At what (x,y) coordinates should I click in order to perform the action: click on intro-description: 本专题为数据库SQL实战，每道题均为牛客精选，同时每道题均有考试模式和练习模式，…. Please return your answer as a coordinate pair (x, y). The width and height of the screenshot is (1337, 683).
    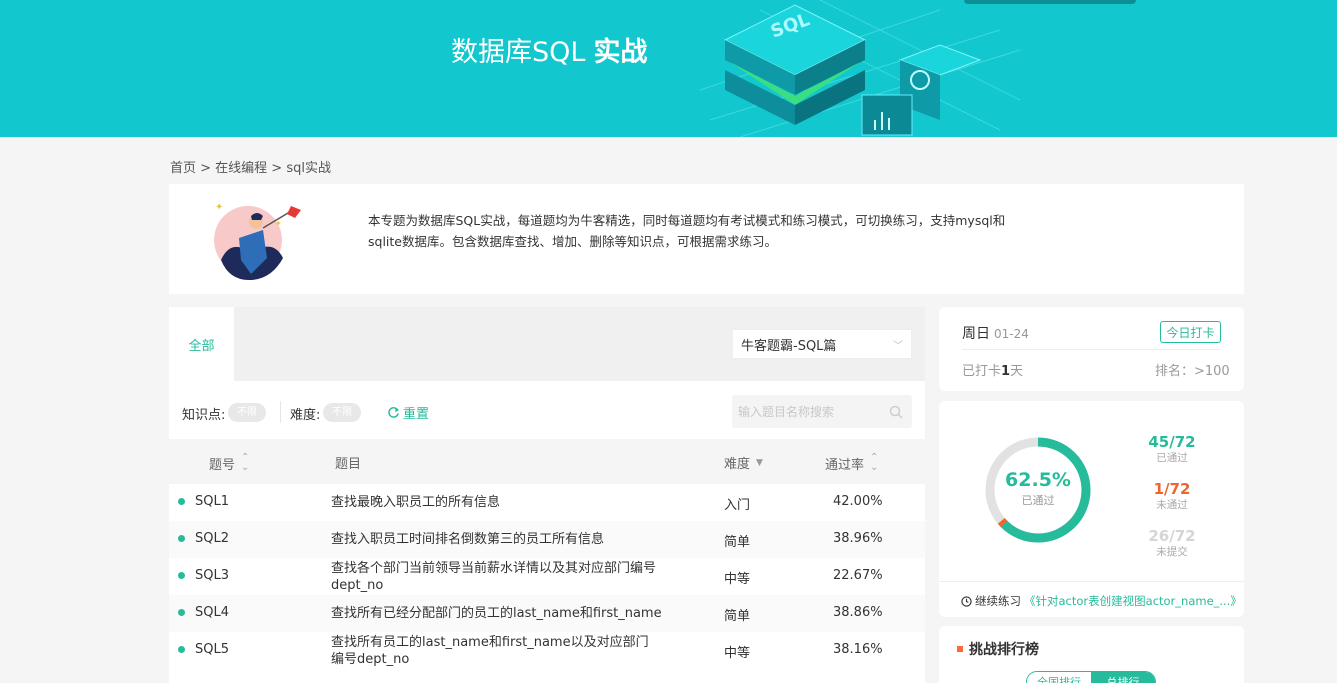
    Looking at the image, I should click on (687, 231).